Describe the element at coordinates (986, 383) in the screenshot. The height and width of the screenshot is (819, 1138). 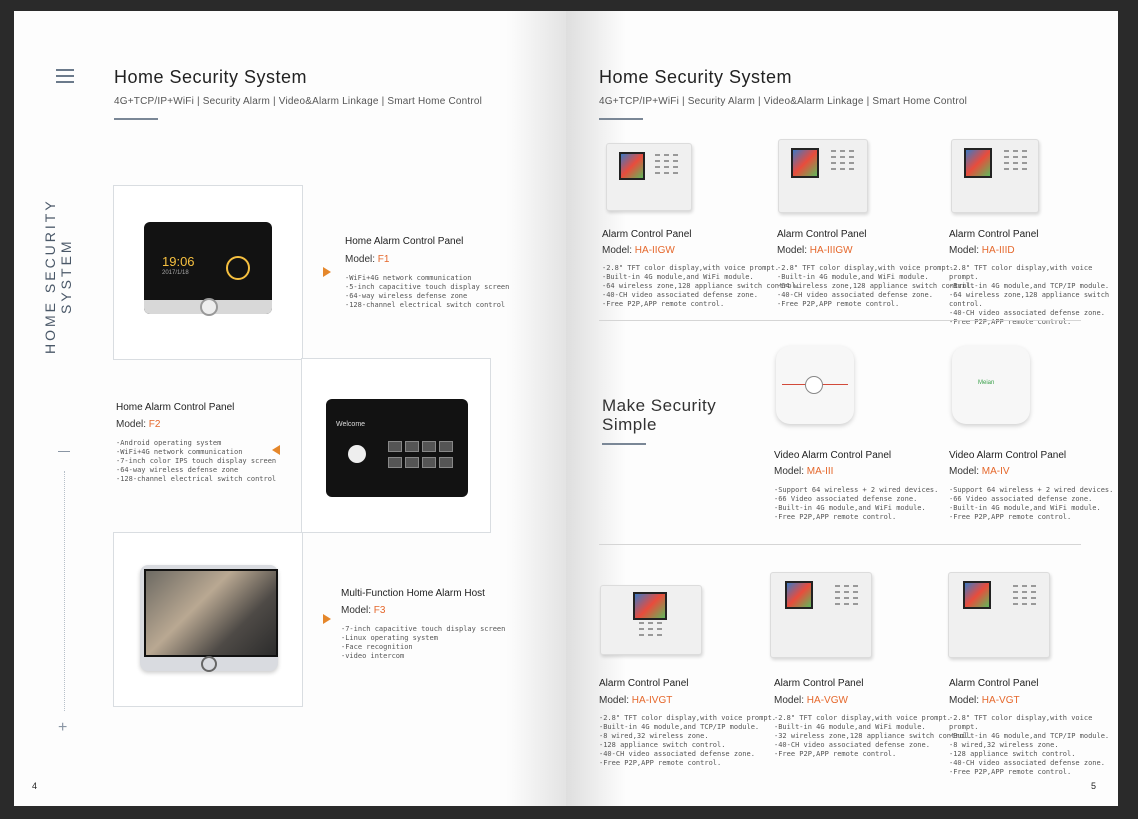
I see `hub-brand-logo: Meian` at that location.